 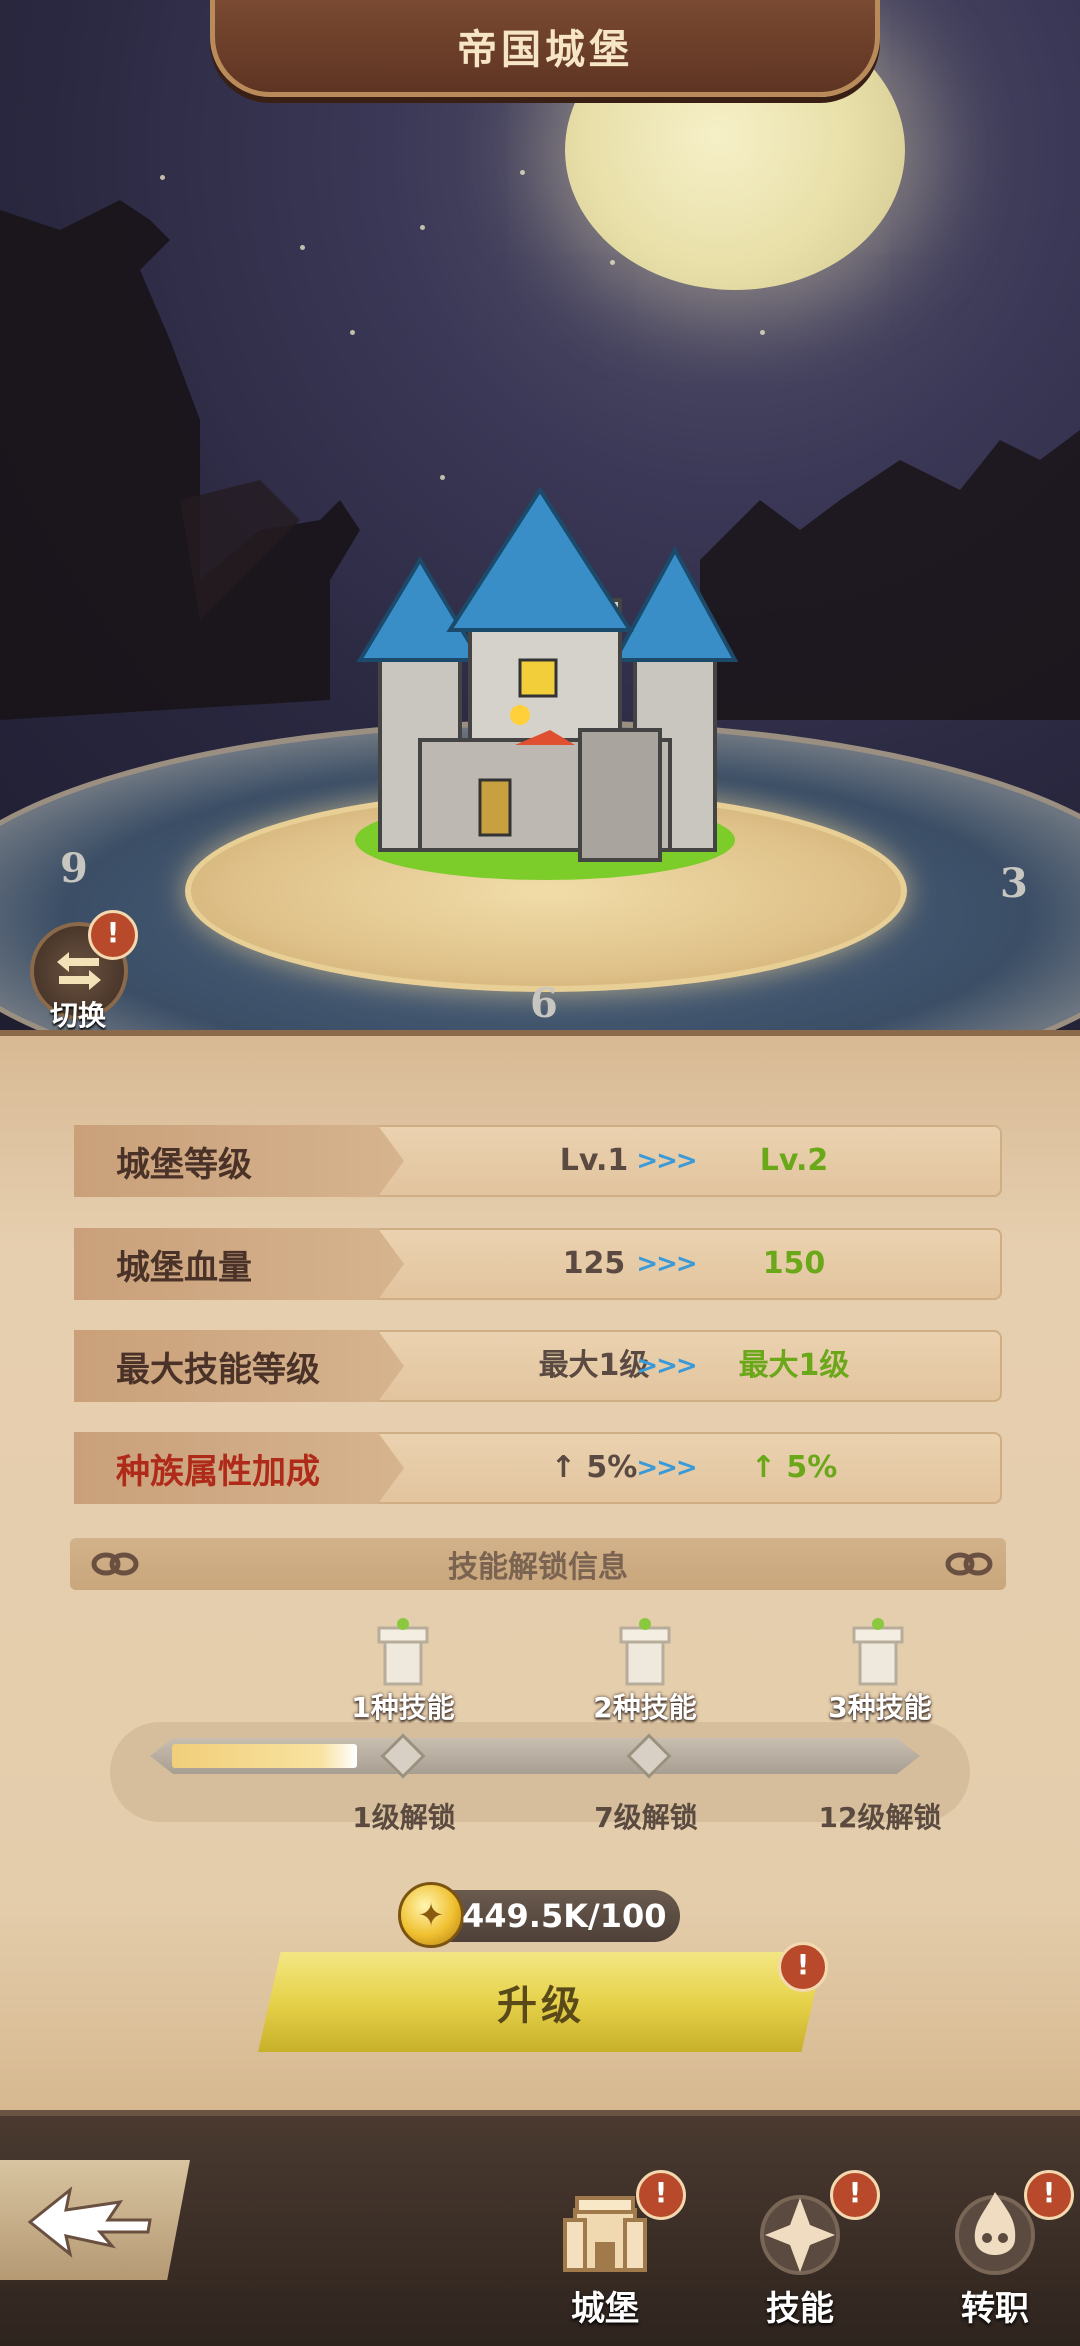 I want to click on stat-next-value: 150, so click(x=794, y=1263).